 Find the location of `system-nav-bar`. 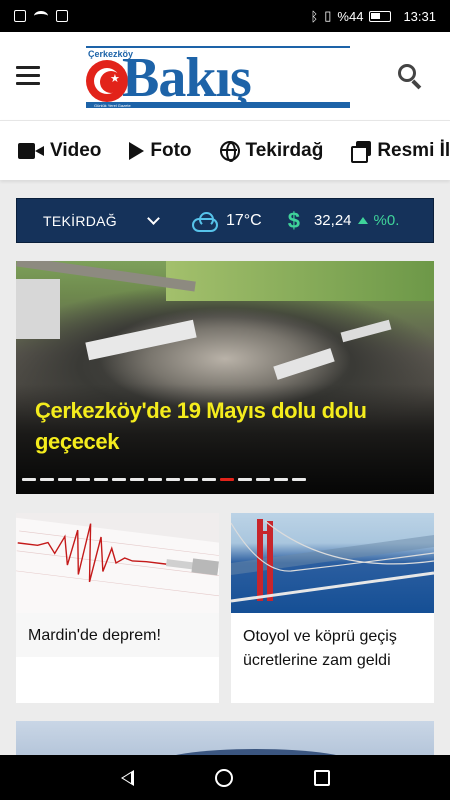

system-nav-bar is located at coordinates (225, 777).